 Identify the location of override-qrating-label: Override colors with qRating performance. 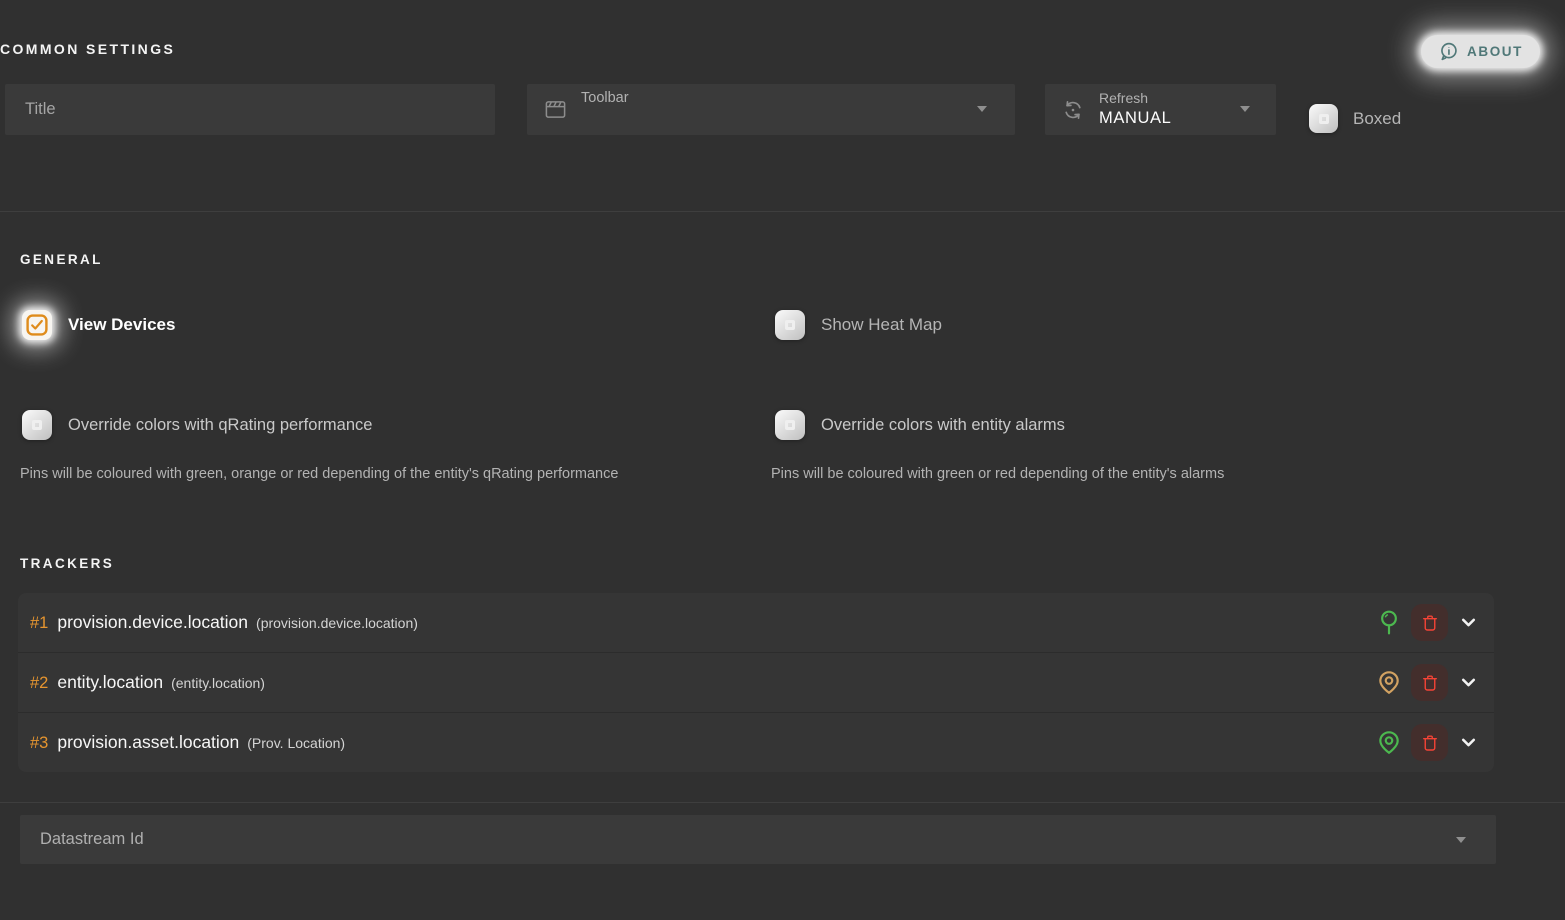
(220, 424).